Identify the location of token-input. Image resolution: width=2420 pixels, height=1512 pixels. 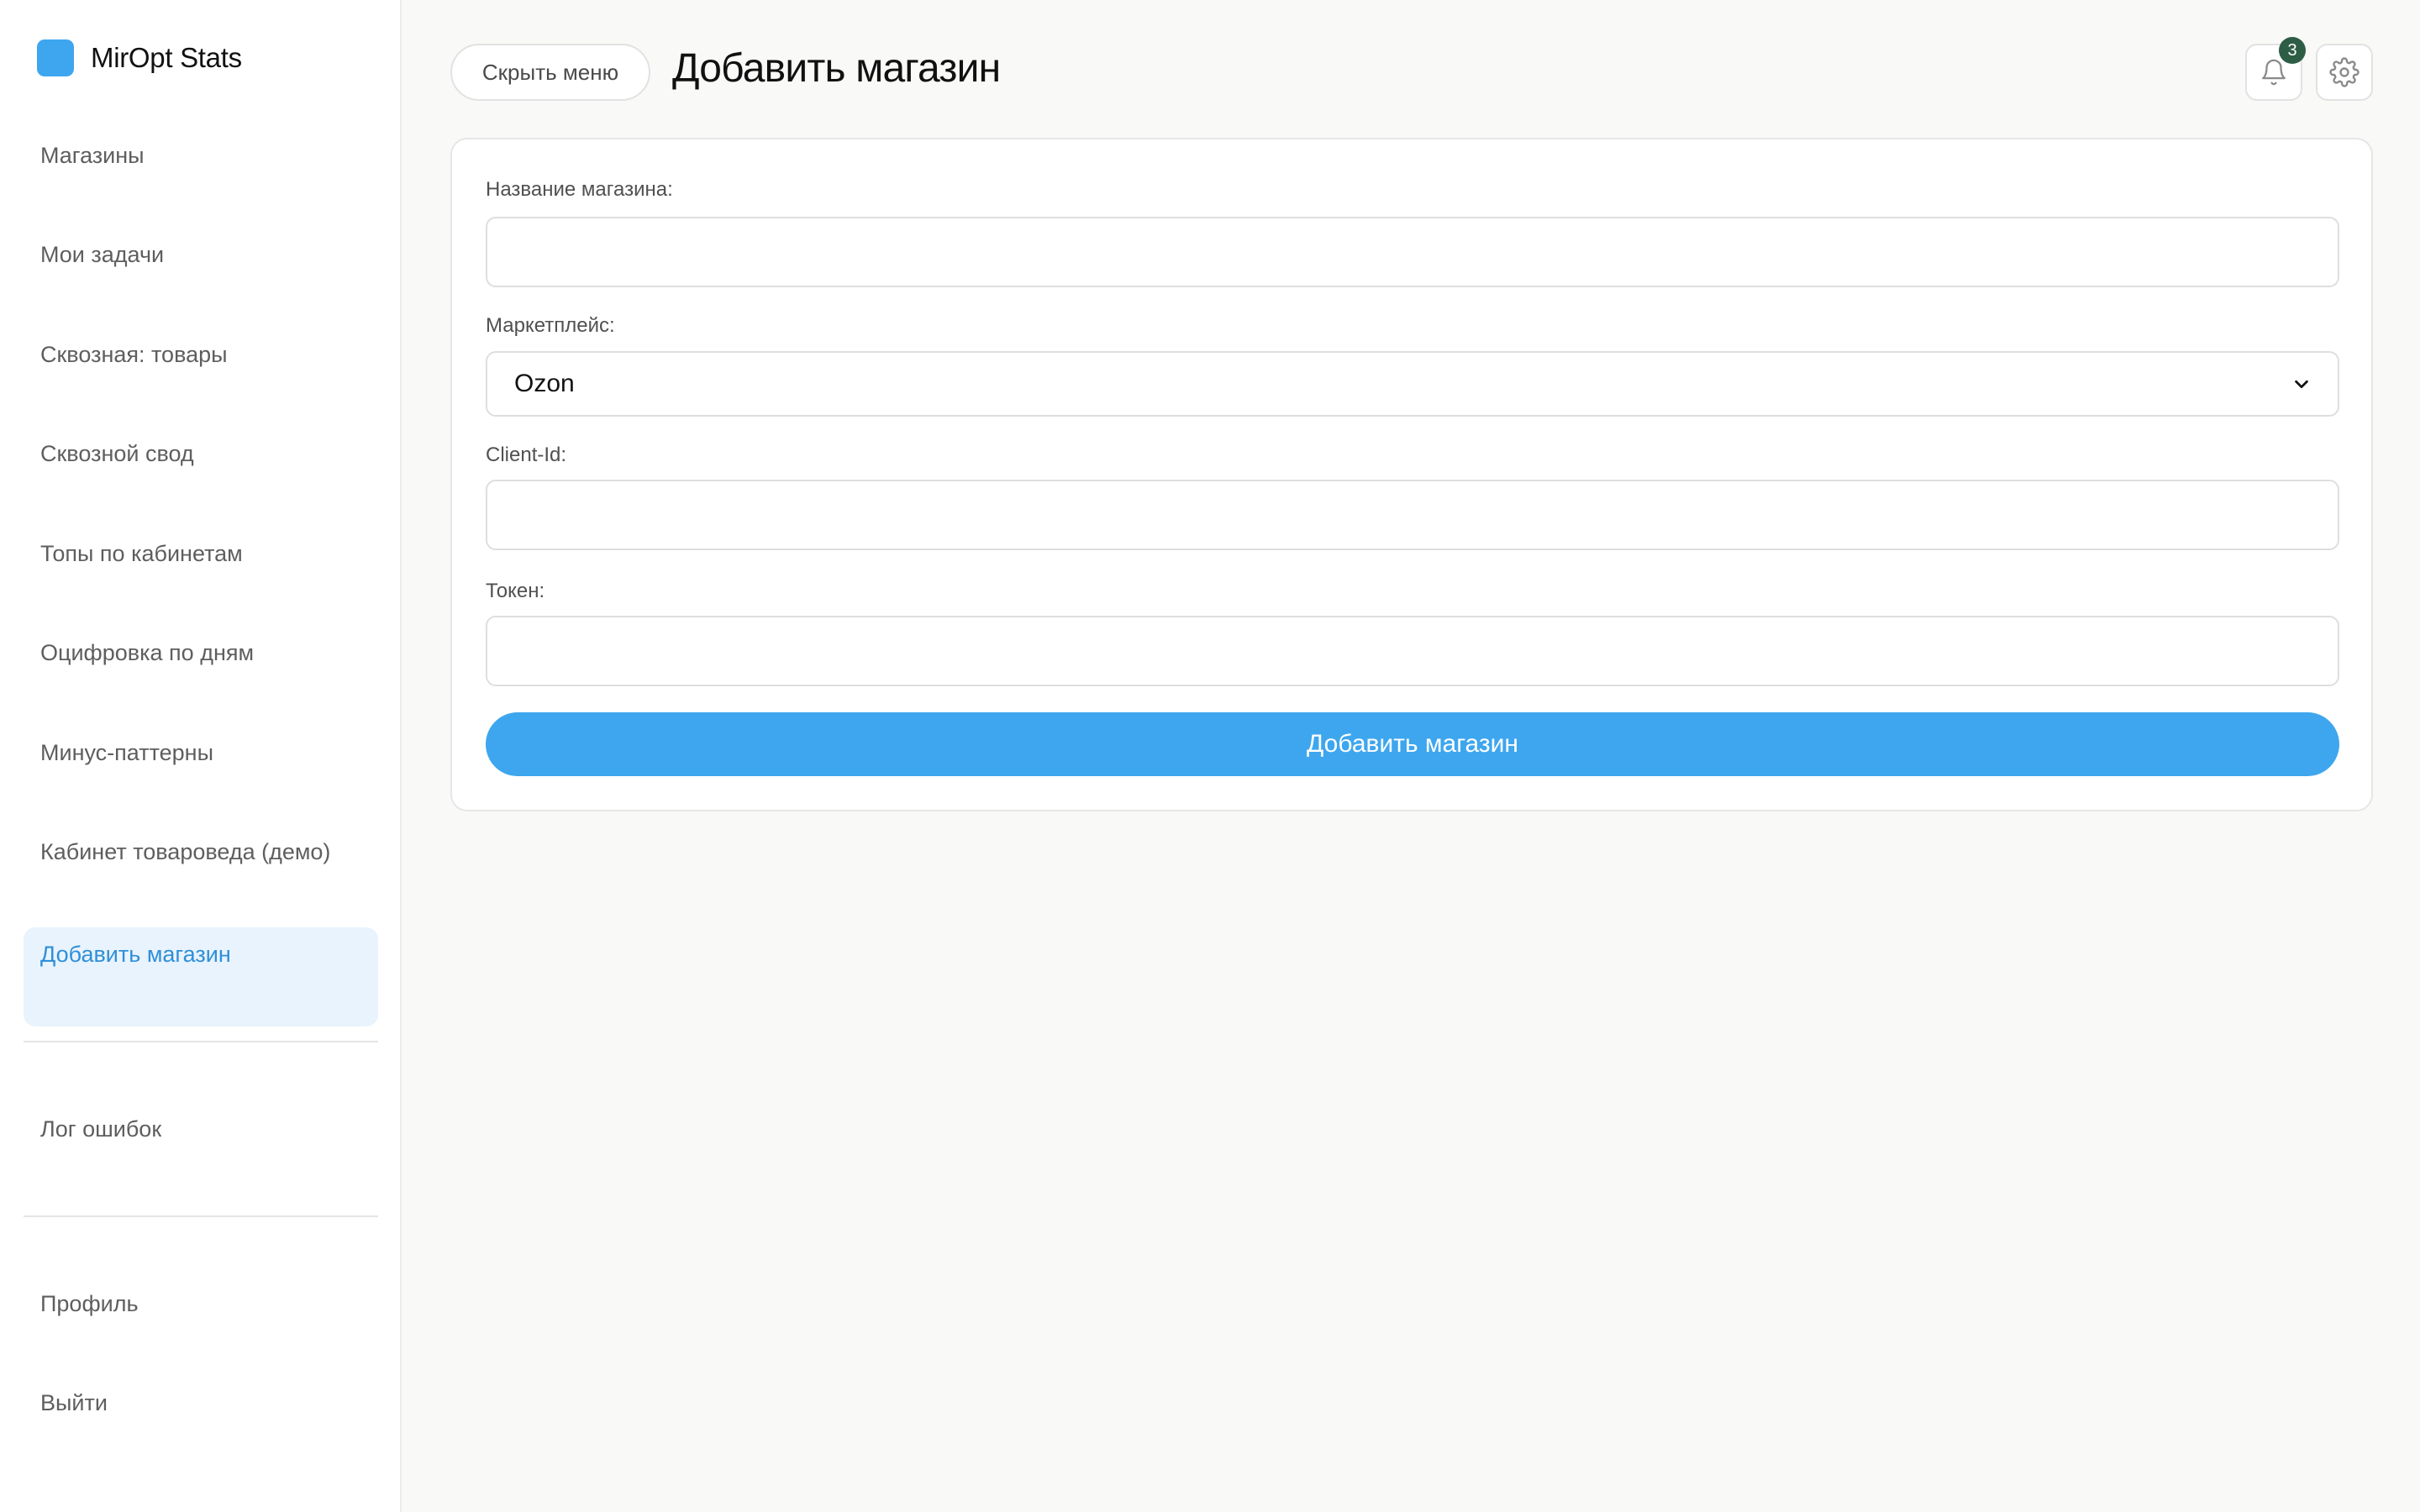
(1412, 651).